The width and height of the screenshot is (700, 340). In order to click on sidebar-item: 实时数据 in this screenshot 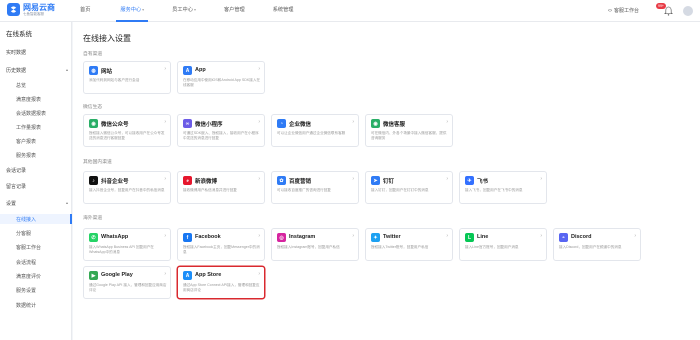, I will do `click(16, 52)`.